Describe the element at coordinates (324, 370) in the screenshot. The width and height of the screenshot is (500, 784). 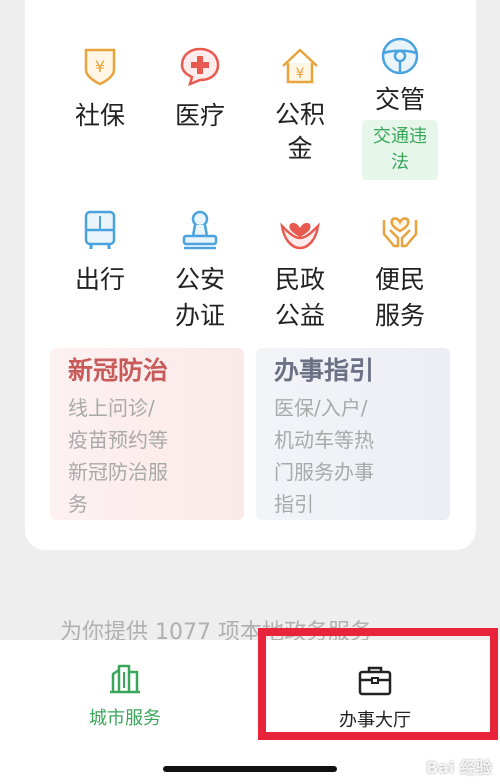
I see `panel-title: 办事指引` at that location.